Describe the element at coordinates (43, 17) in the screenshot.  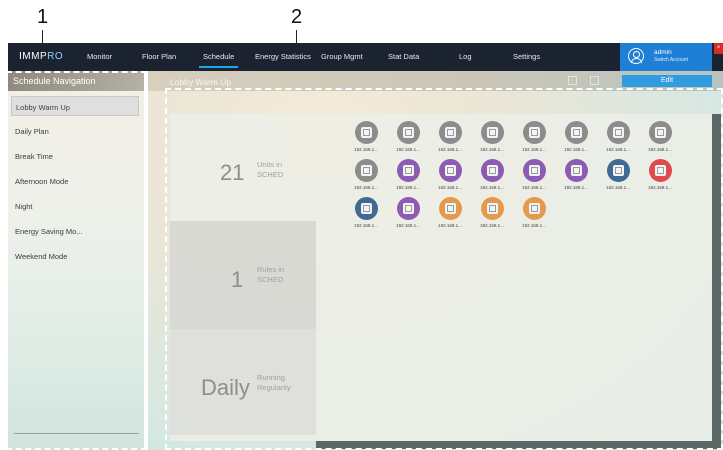
I see `callout-1: 1` at that location.